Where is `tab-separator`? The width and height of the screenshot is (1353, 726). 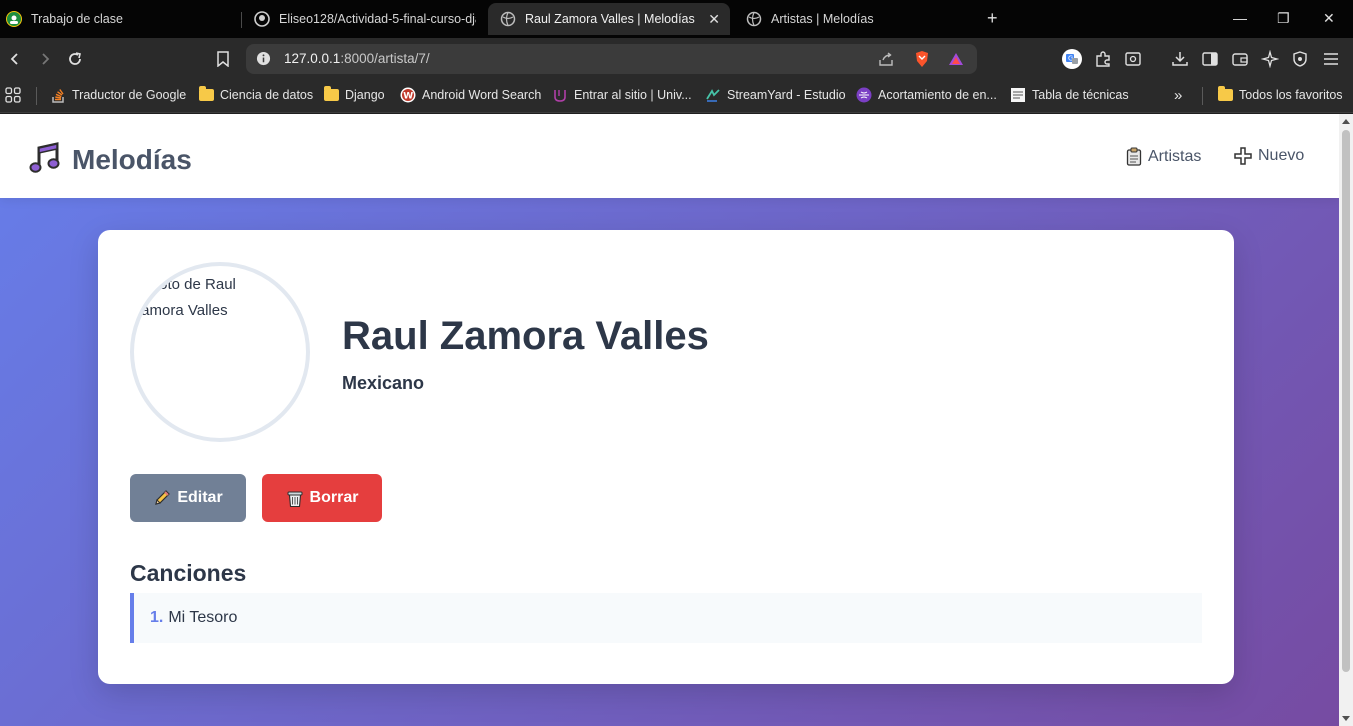 tab-separator is located at coordinates (241, 20).